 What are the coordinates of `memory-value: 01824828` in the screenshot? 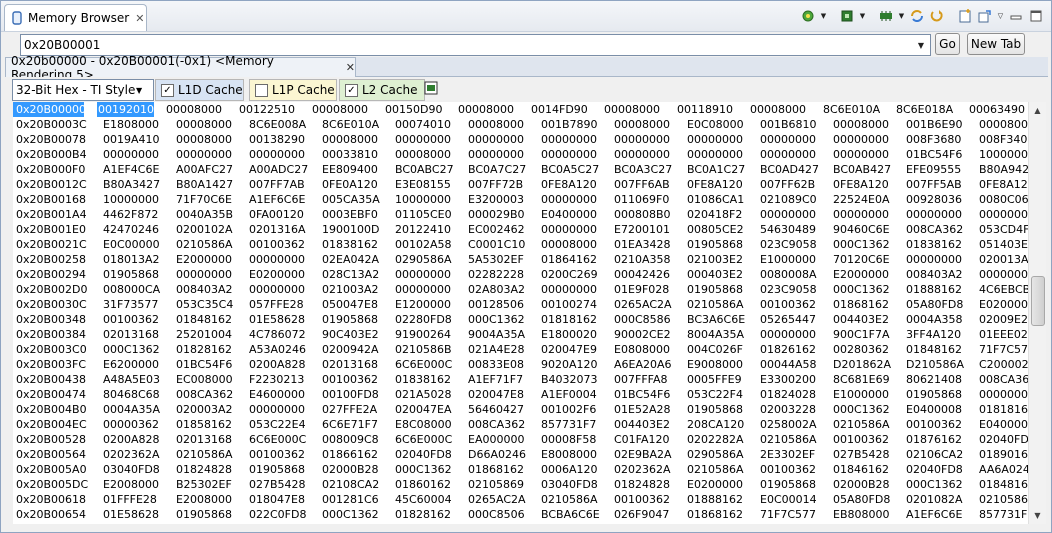 It's located at (642, 484).